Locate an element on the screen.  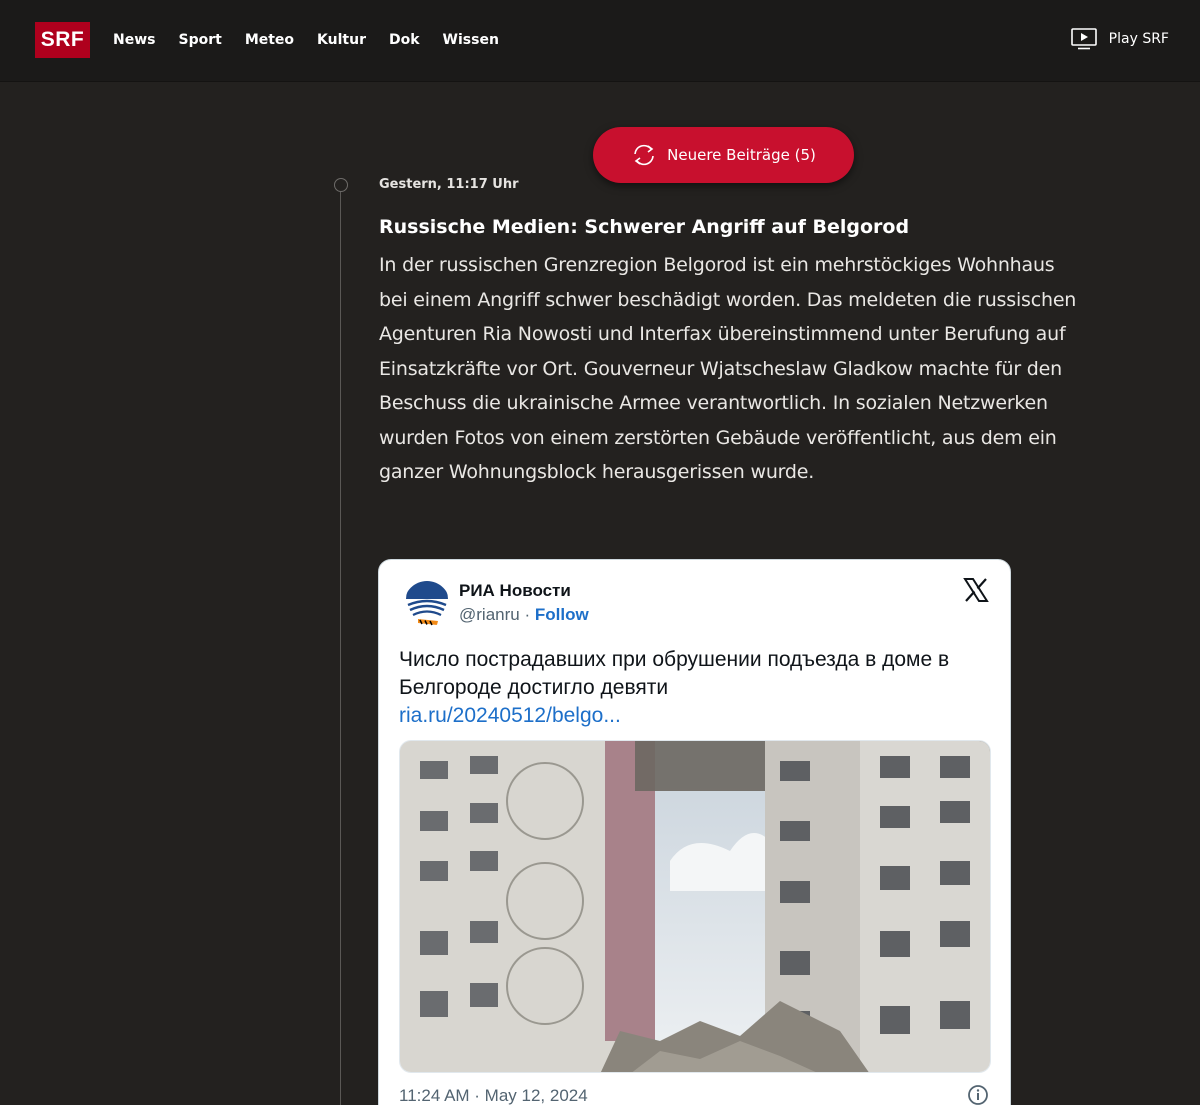
newer-posts-button: Neuere Beiträge (5) is located at coordinates (723, 155).